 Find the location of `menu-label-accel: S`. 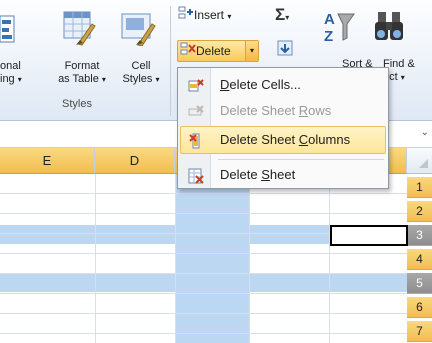

menu-label-accel: S is located at coordinates (265, 174).